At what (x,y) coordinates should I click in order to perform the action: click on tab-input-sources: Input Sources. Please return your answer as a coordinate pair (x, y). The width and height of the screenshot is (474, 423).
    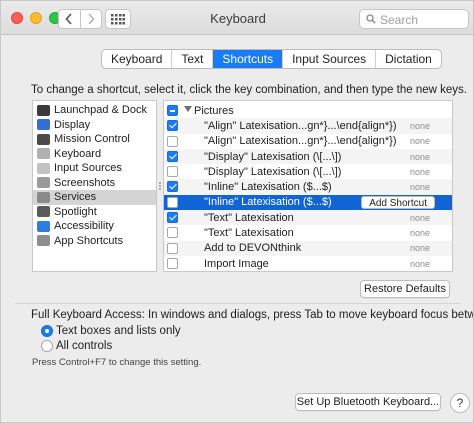
    Looking at the image, I should click on (328, 59).